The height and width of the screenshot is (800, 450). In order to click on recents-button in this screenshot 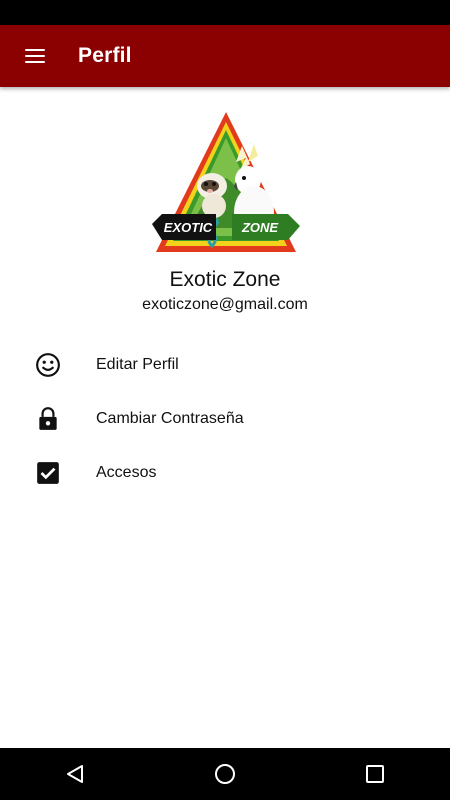, I will do `click(375, 774)`.